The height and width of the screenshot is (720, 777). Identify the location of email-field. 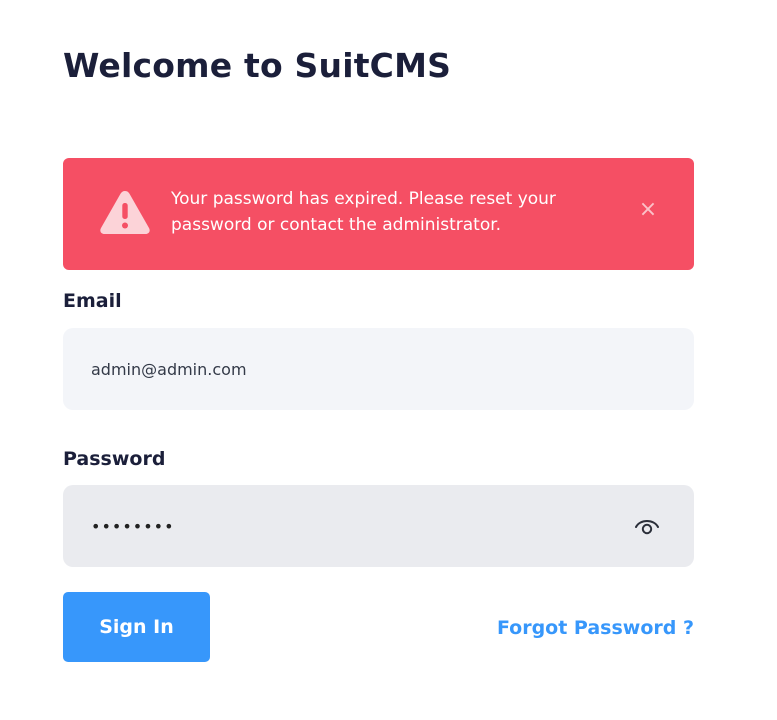
(351, 369).